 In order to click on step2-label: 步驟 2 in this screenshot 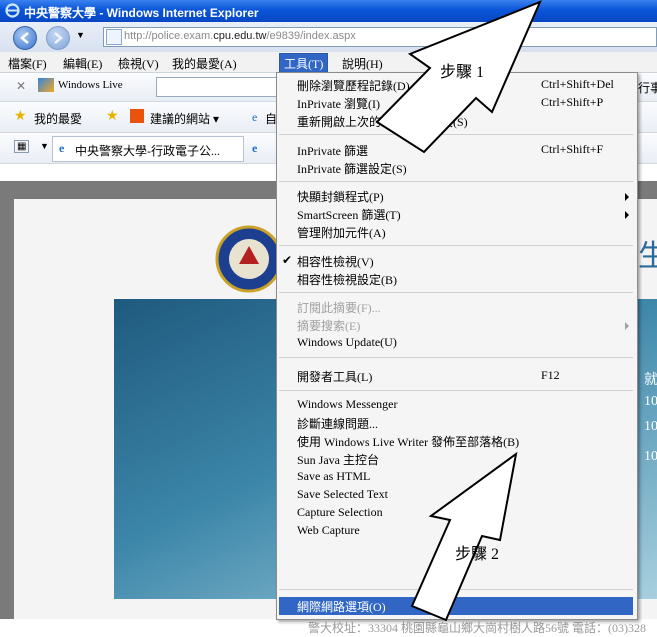, I will do `click(477, 554)`.